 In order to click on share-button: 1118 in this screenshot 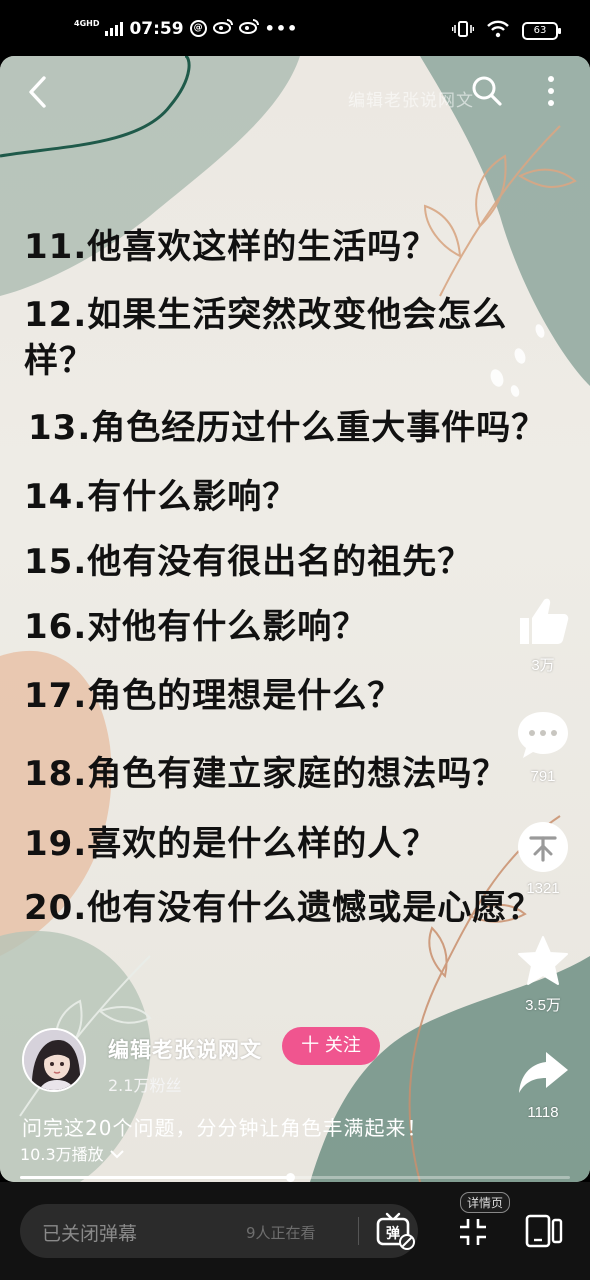, I will do `click(543, 1084)`.